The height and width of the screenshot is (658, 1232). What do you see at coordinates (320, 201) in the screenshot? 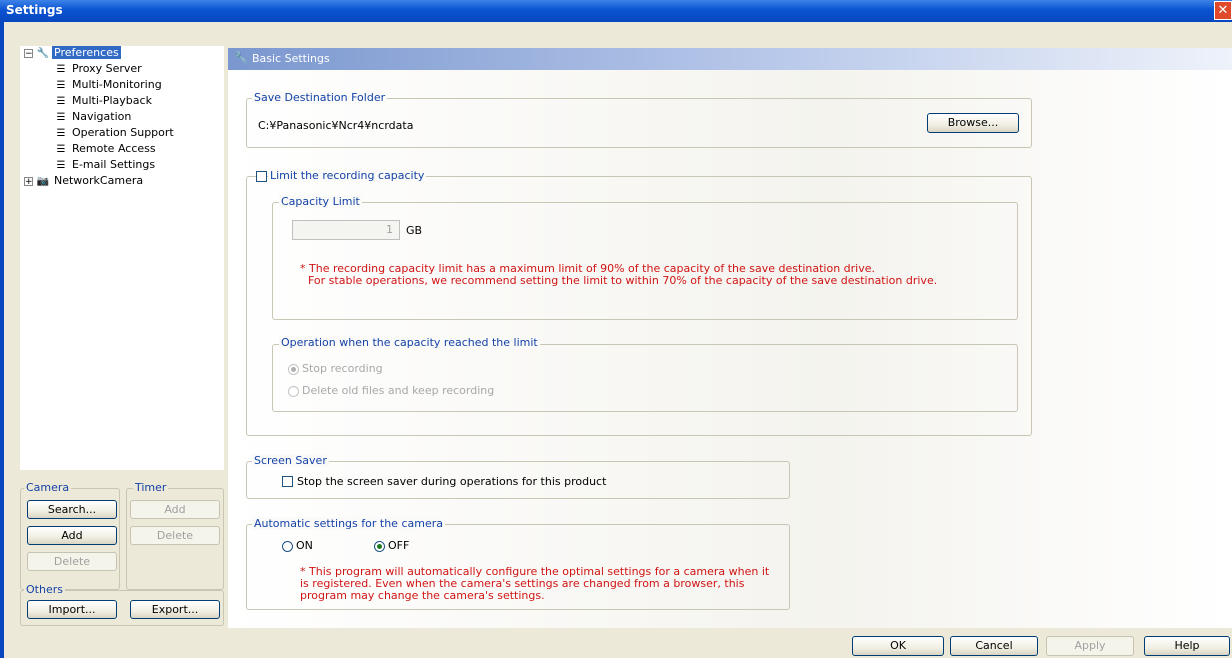
I see `capacity-limit-caption: Capacity Limit` at bounding box center [320, 201].